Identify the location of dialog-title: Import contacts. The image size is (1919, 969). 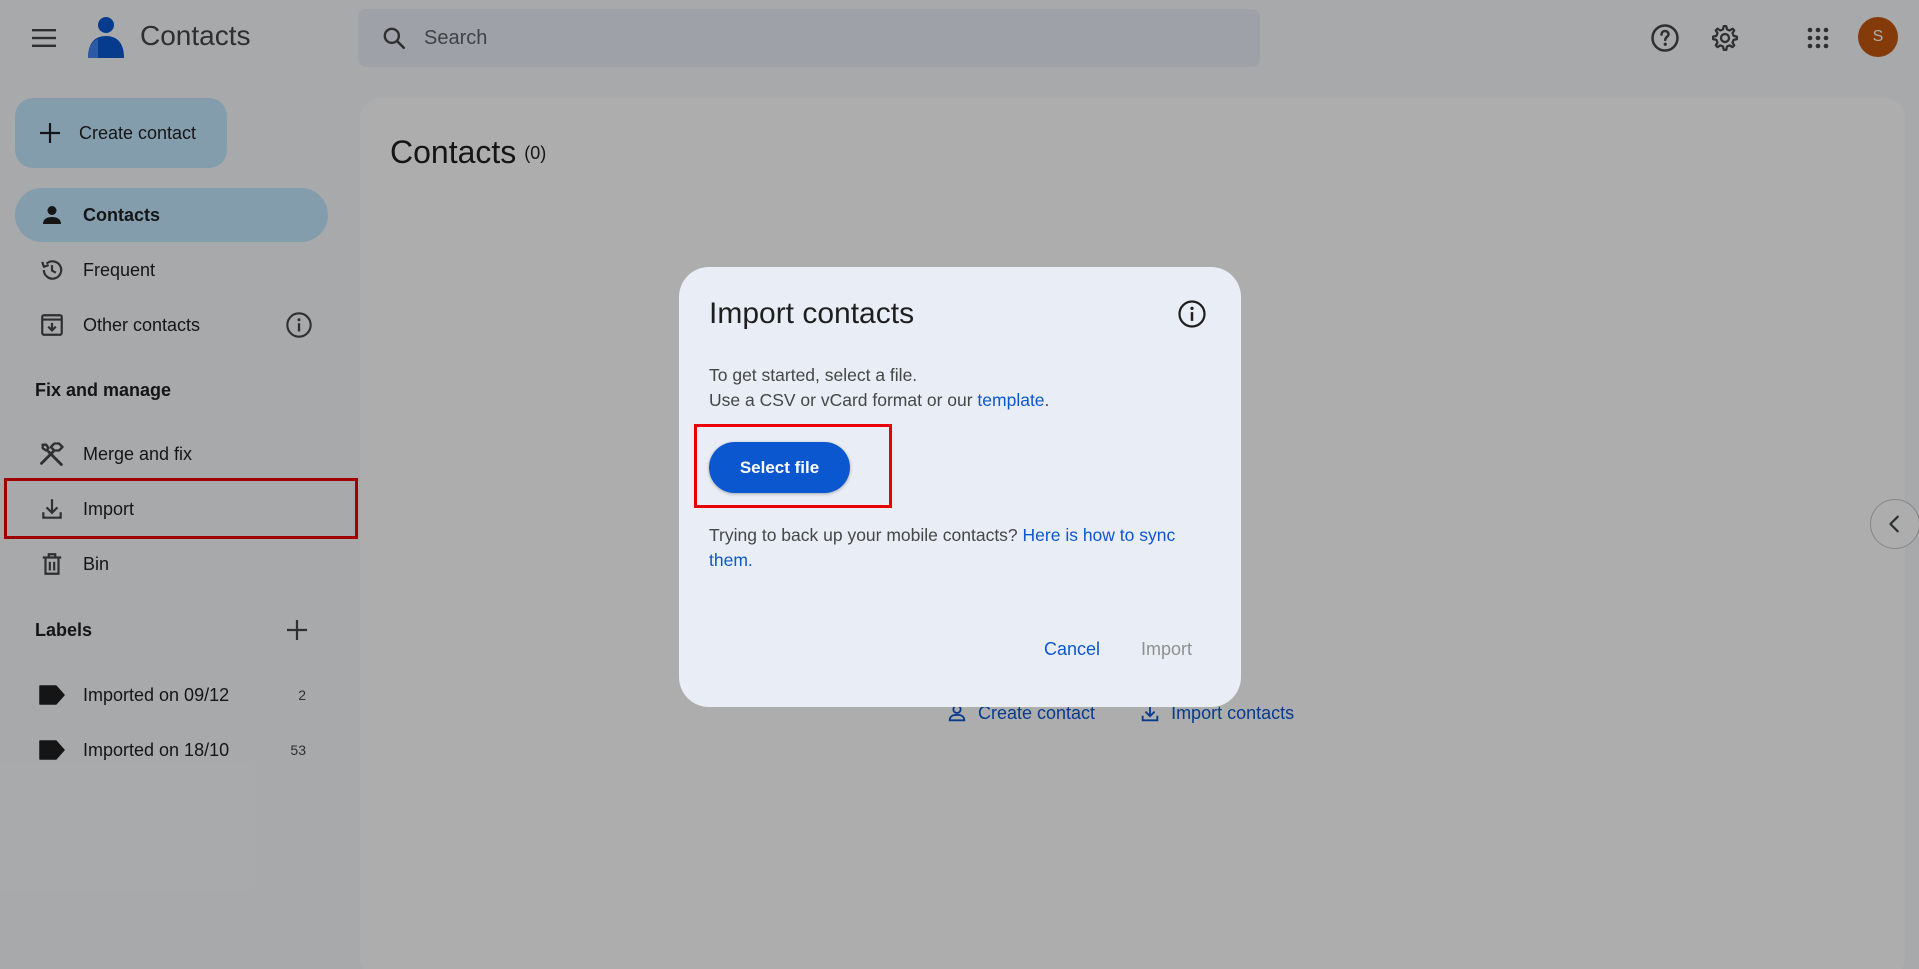
(812, 313).